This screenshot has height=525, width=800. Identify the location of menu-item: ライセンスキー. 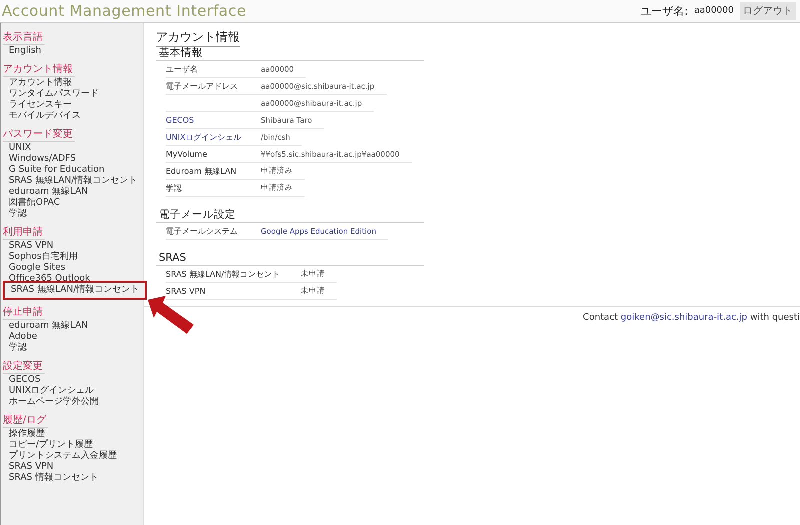
(40, 105).